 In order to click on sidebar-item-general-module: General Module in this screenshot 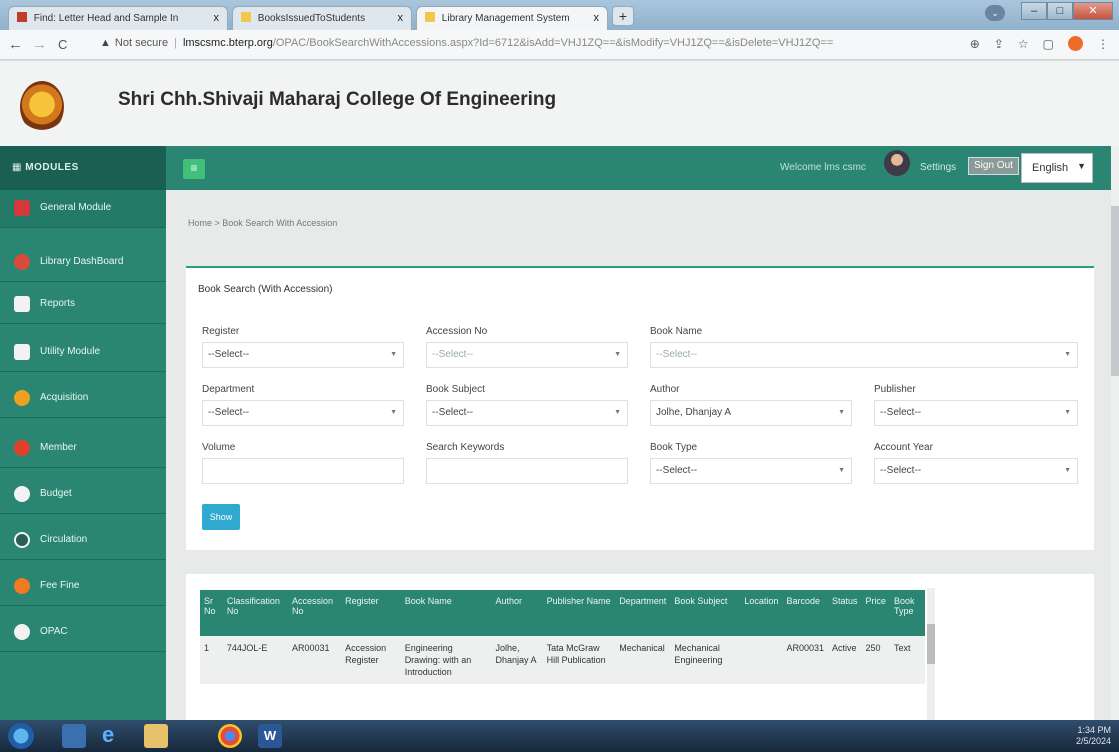, I will do `click(83, 209)`.